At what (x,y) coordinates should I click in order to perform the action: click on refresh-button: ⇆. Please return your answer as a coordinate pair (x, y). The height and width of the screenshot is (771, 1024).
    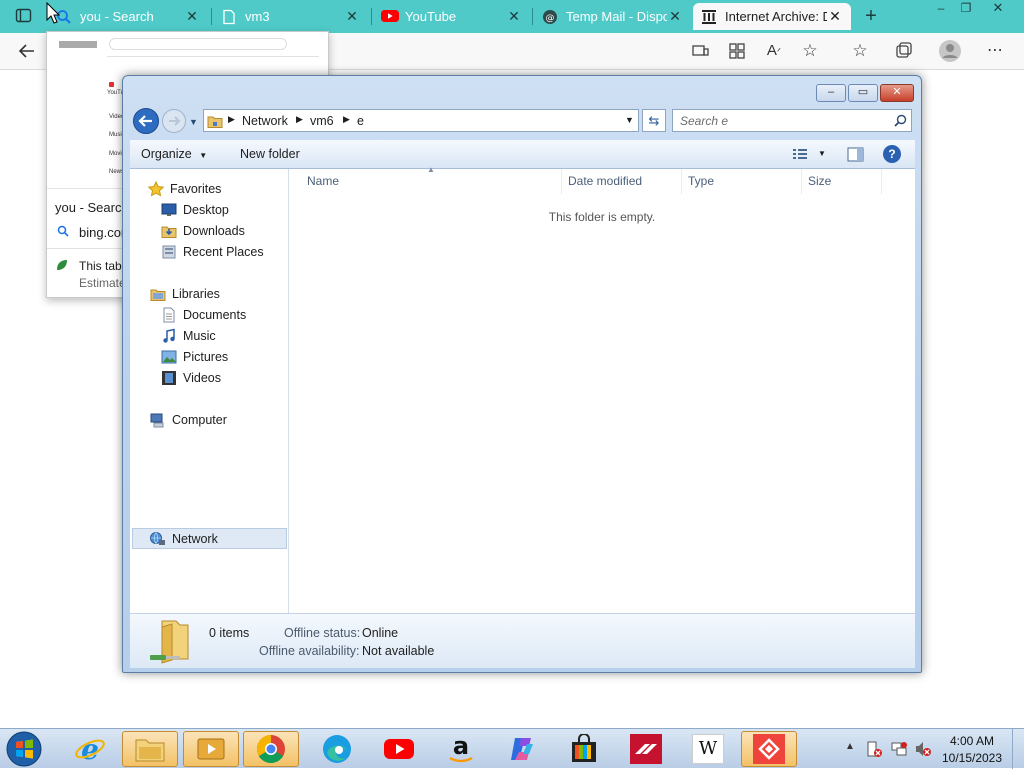
    Looking at the image, I should click on (654, 120).